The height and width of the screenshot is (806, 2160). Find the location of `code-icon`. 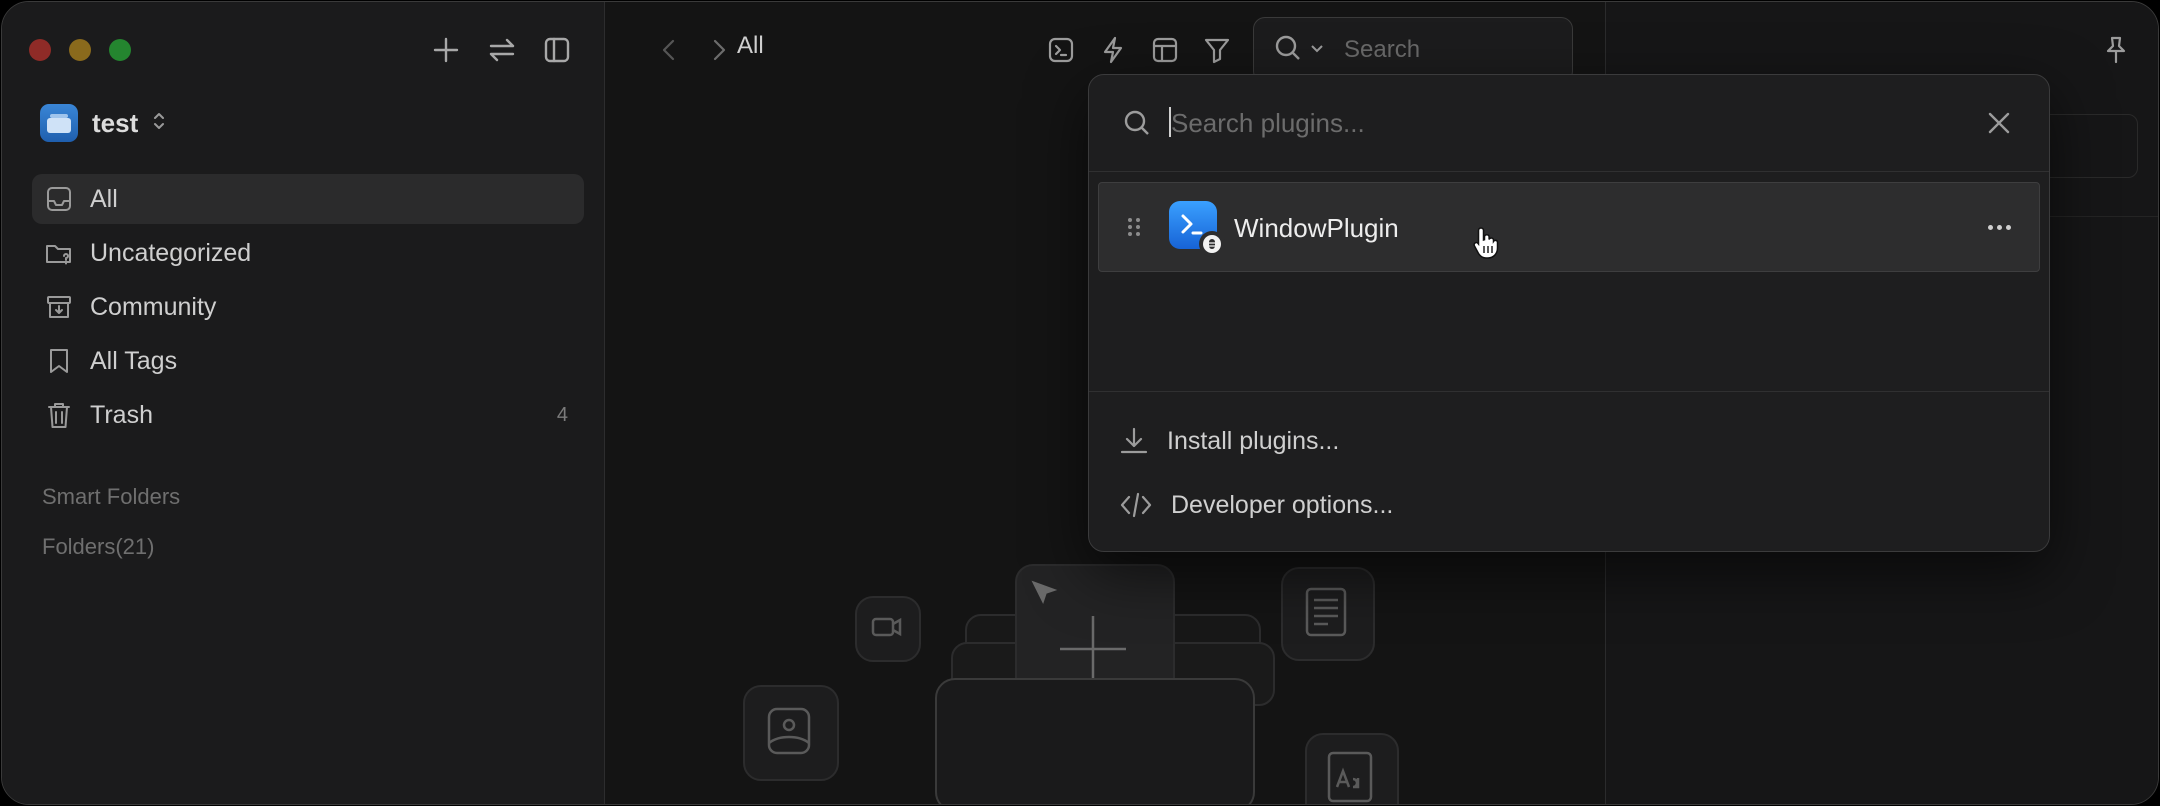

code-icon is located at coordinates (1136, 505).